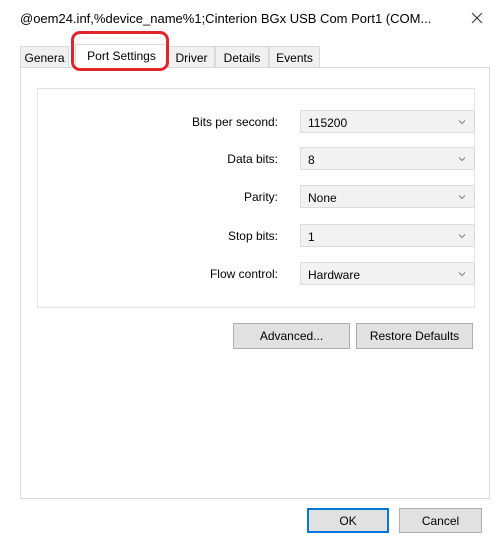 Image resolution: width=500 pixels, height=540 pixels. What do you see at coordinates (311, 160) in the screenshot?
I see `data-bits-value: 8` at bounding box center [311, 160].